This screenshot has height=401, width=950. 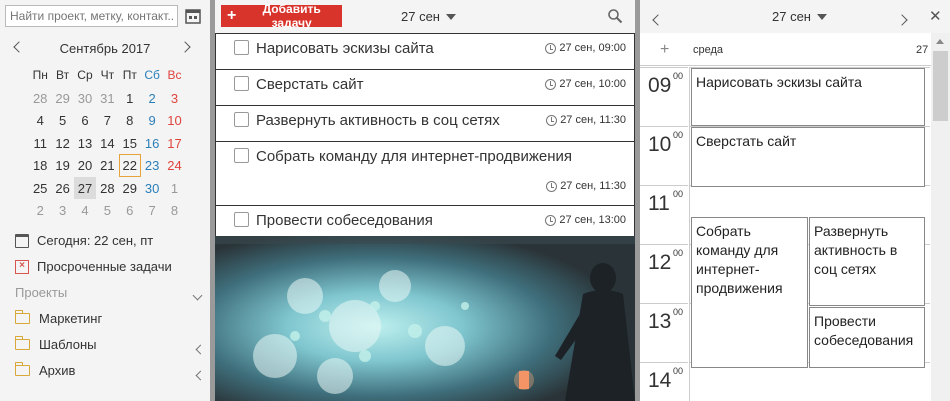 What do you see at coordinates (799, 16) in the screenshot?
I see `day-date-dropdown: 27 сен` at bounding box center [799, 16].